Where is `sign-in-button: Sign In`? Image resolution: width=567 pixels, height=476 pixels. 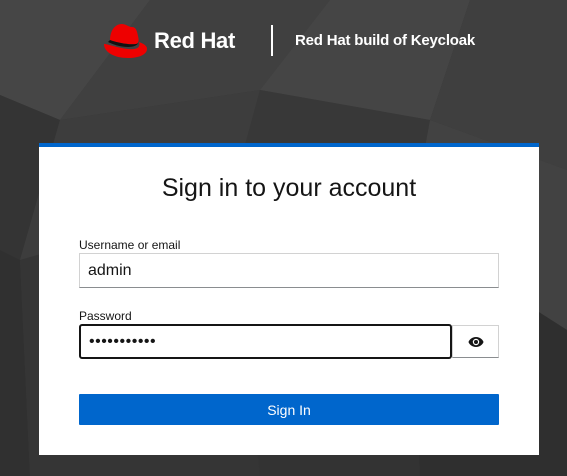
sign-in-button: Sign In is located at coordinates (289, 409).